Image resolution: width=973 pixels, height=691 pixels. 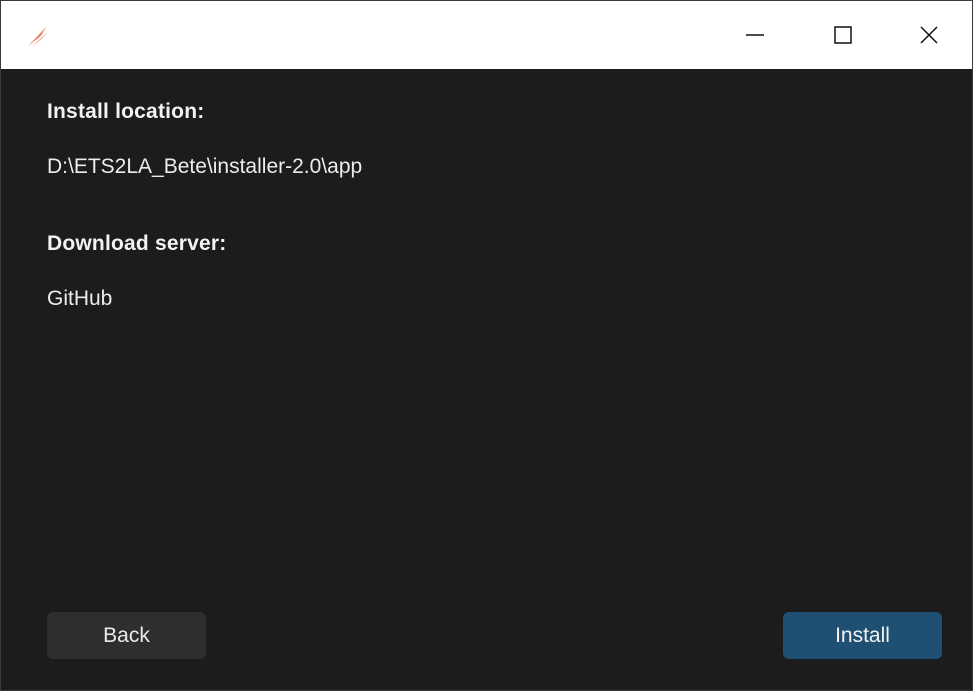 I want to click on maximize-button, so click(x=843, y=35).